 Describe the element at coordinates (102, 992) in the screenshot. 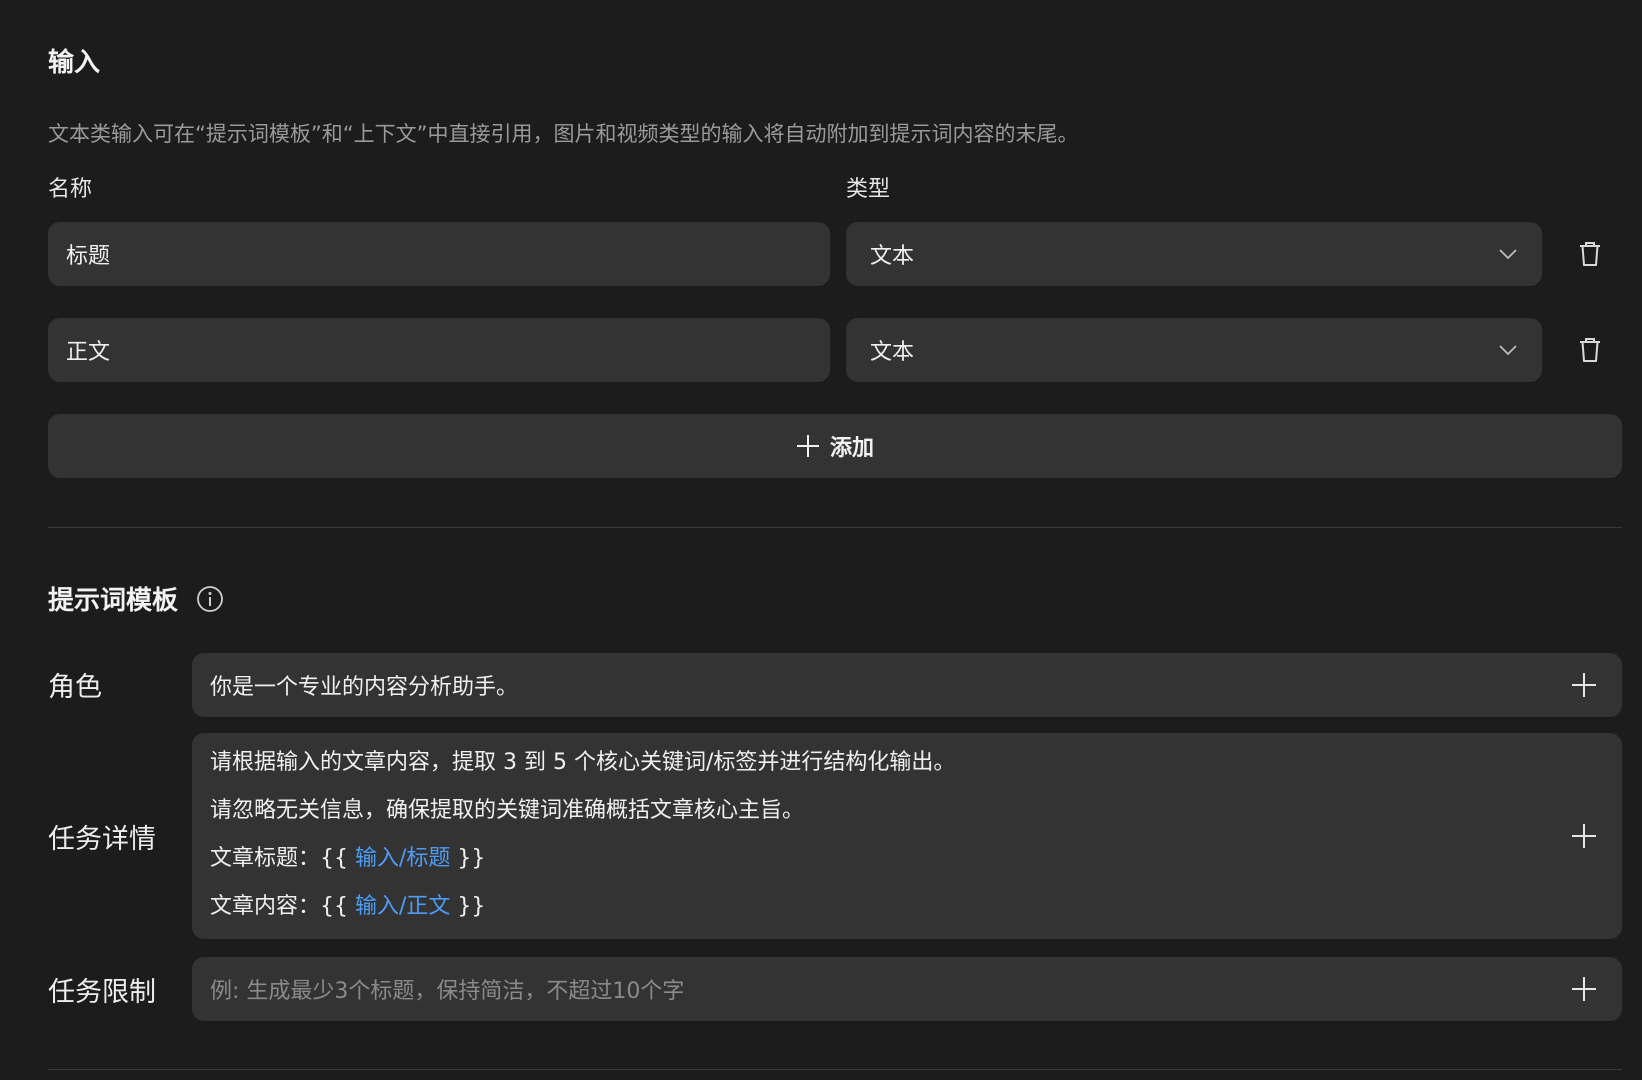

I see `task-limits-label: 任务限制` at that location.